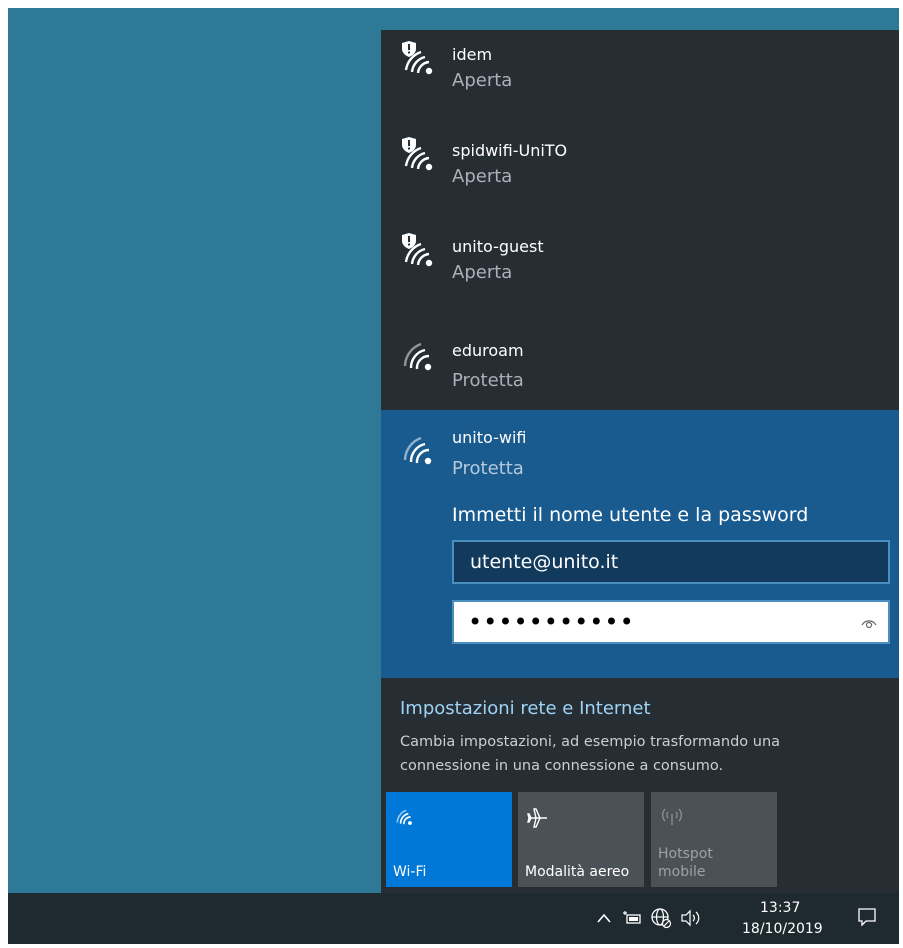  Describe the element at coordinates (632, 918) in the screenshot. I see `battery-plug-icon` at that location.